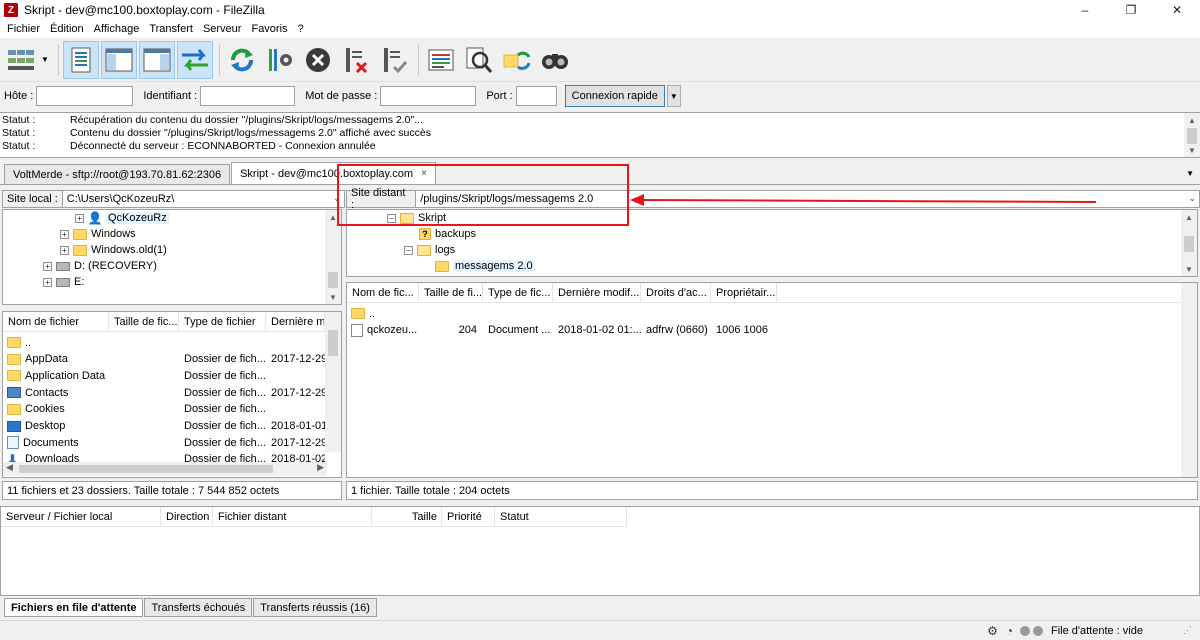 This screenshot has height=640, width=1200. What do you see at coordinates (157, 59) in the screenshot?
I see `toggle-remote-tree-button` at bounding box center [157, 59].